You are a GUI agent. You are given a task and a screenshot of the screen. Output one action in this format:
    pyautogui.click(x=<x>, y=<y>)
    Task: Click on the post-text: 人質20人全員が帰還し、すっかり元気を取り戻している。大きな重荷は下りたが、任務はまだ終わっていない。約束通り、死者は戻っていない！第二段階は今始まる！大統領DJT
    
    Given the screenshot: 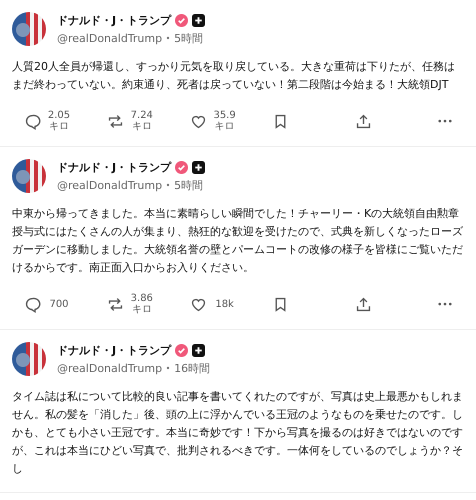 What is the action you would take?
    pyautogui.click(x=234, y=76)
    